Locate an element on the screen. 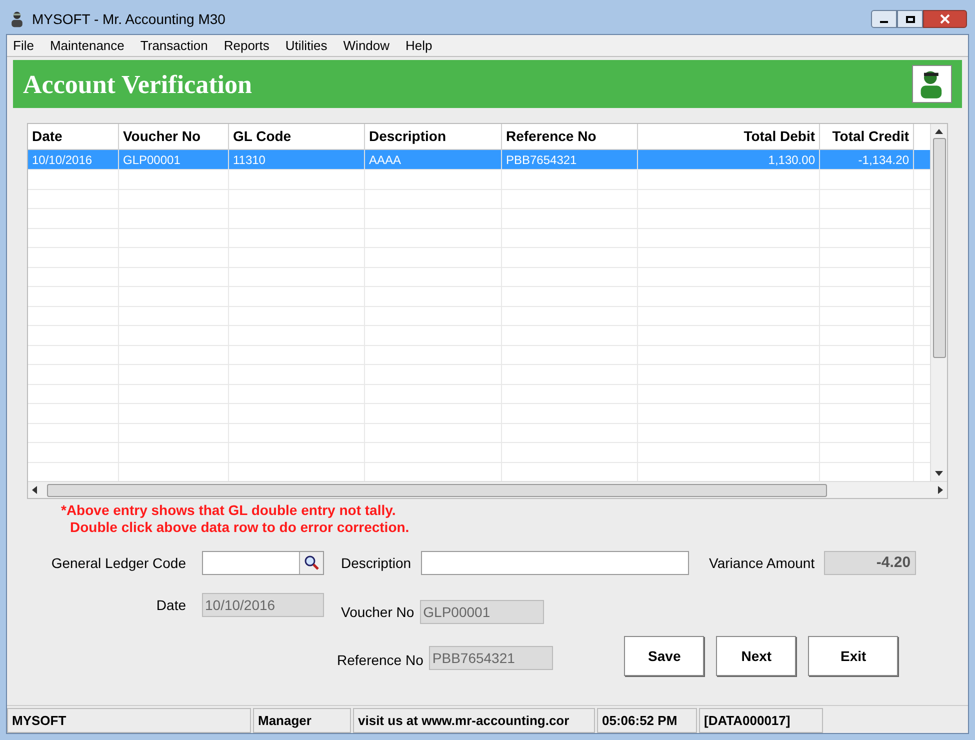 This screenshot has width=975, height=740. minimize-button is located at coordinates (884, 19).